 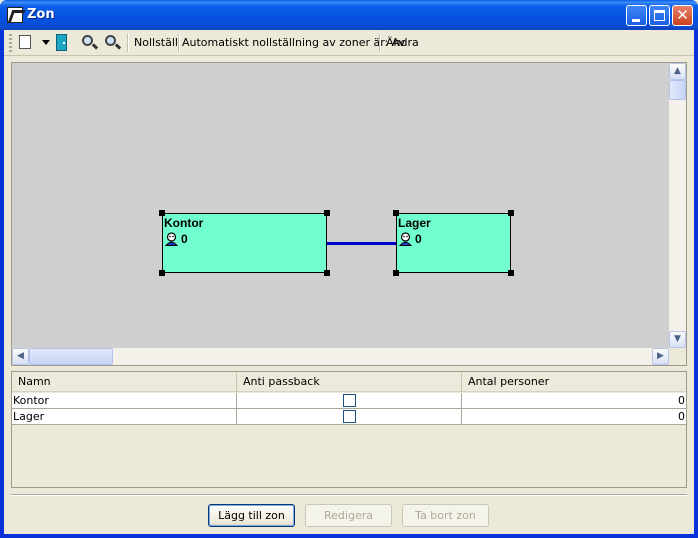 I want to click on zone-lager: Lager 0, so click(x=453, y=243).